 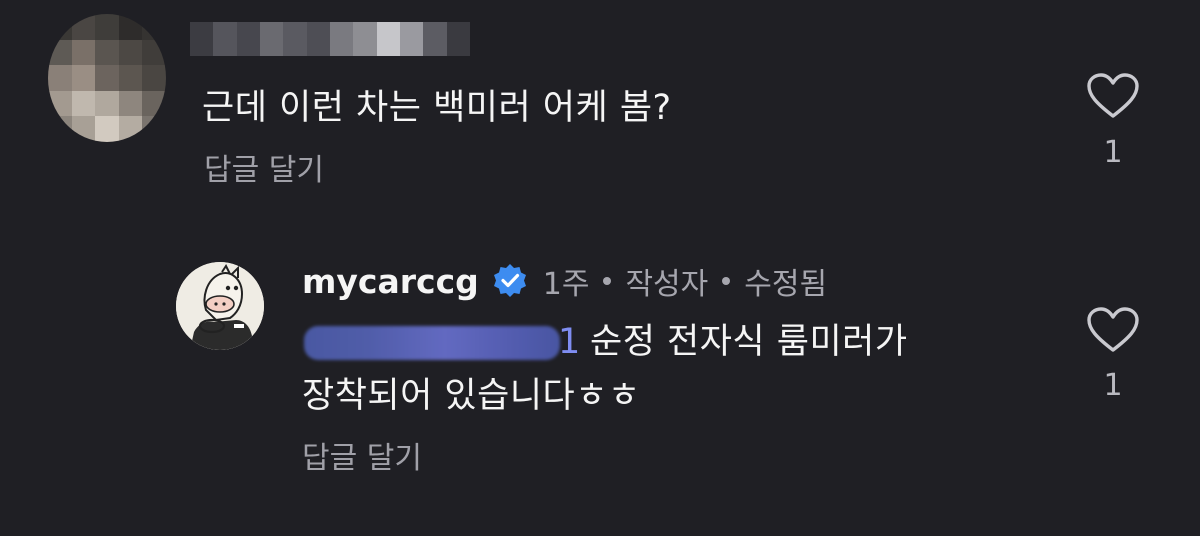 I want to click on username-link: mycarccg, so click(x=390, y=281).